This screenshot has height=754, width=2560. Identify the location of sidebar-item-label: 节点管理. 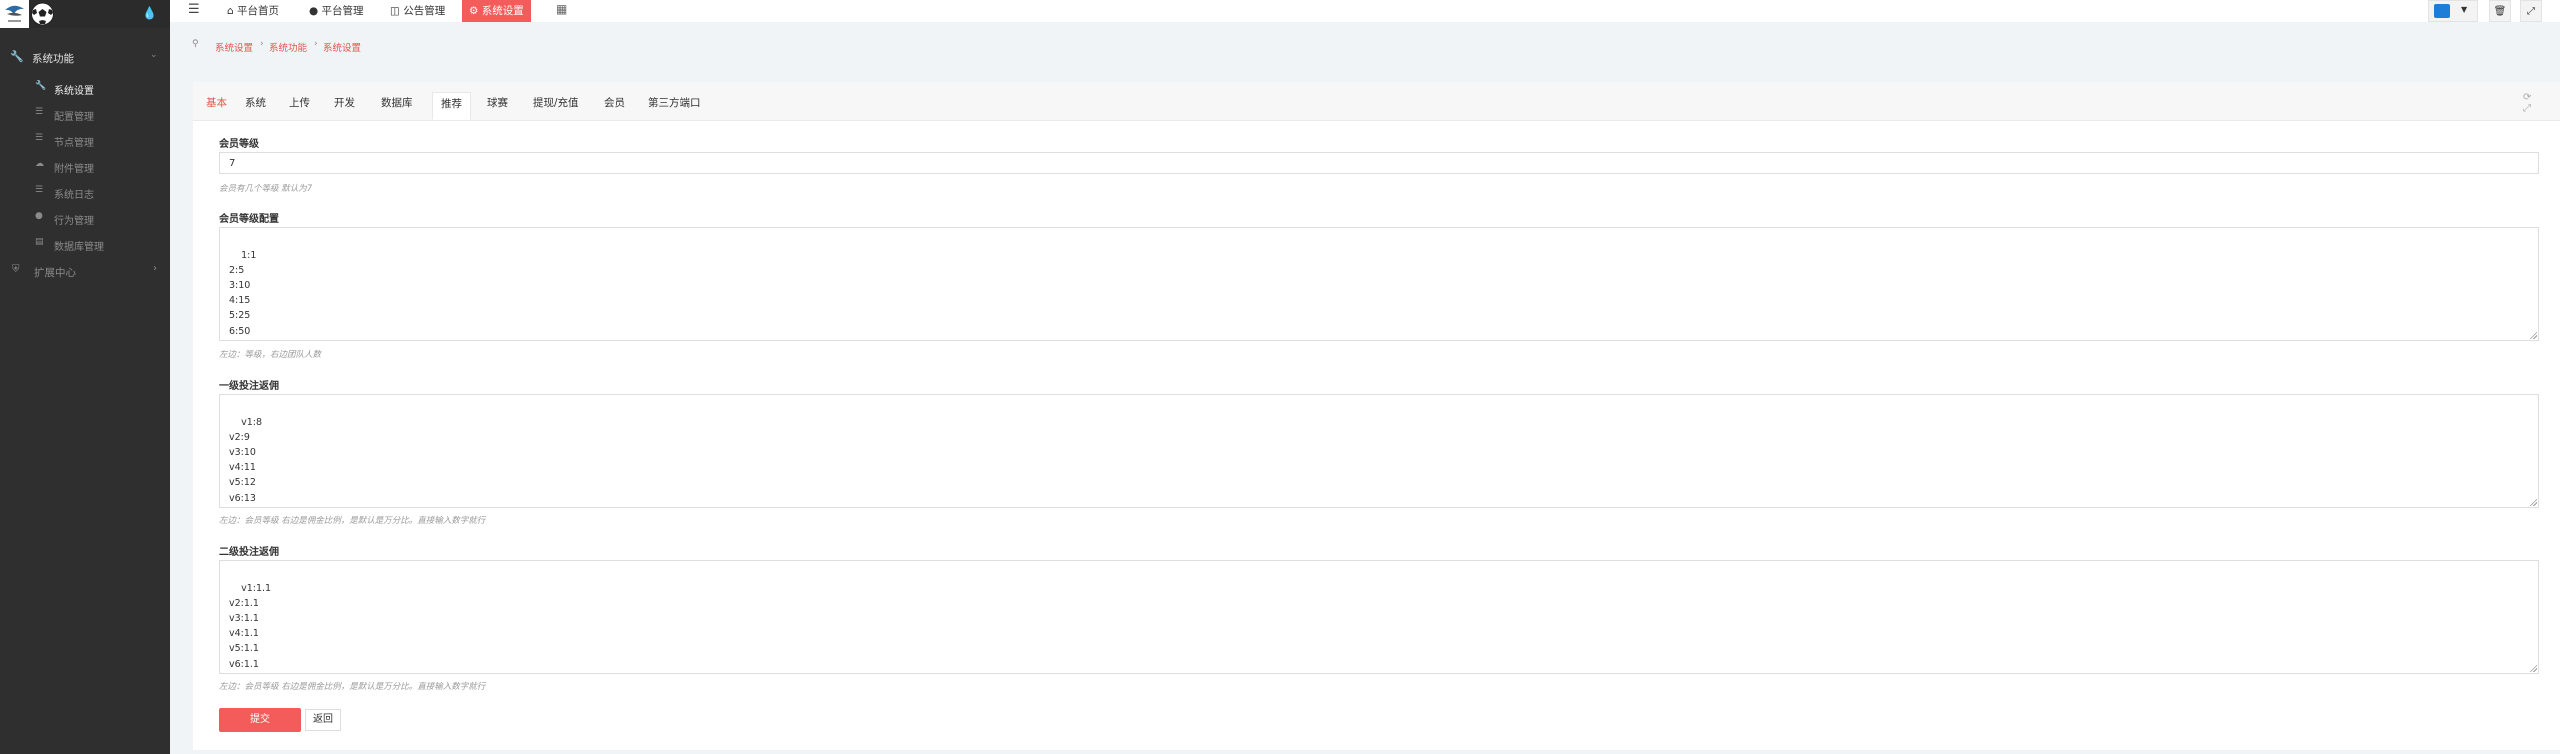
(74, 143).